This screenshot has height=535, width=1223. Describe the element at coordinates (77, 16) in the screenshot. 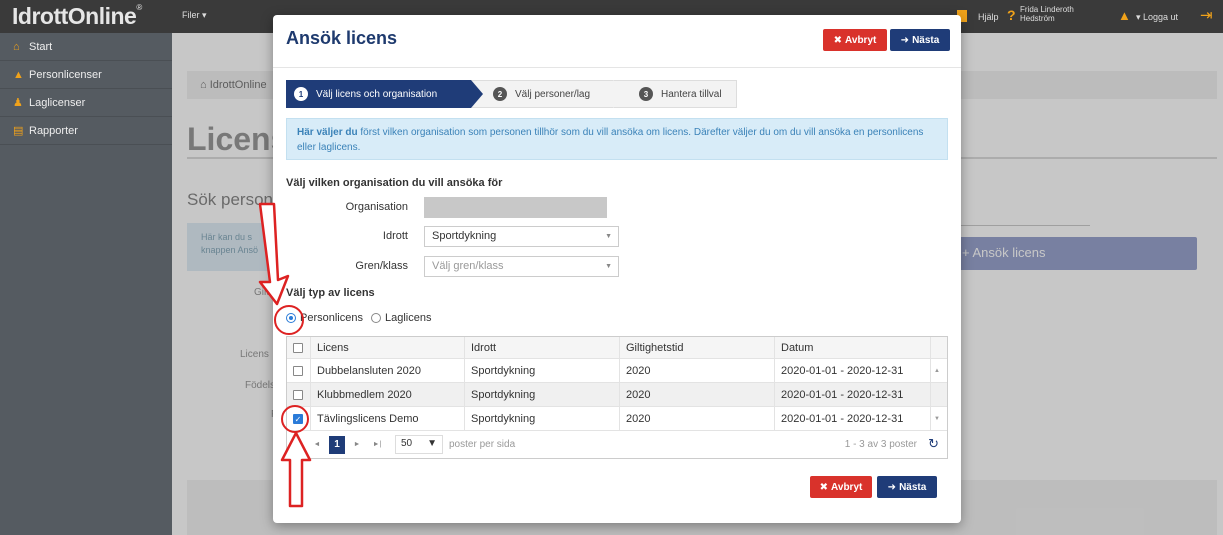

I see `app-logo: IdrottOnline®` at that location.